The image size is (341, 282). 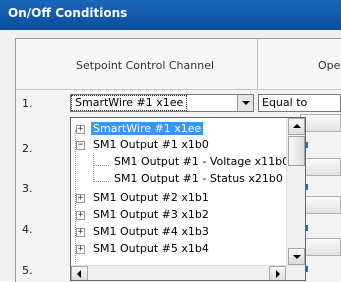 I want to click on row-number: 4., so click(x=27, y=229).